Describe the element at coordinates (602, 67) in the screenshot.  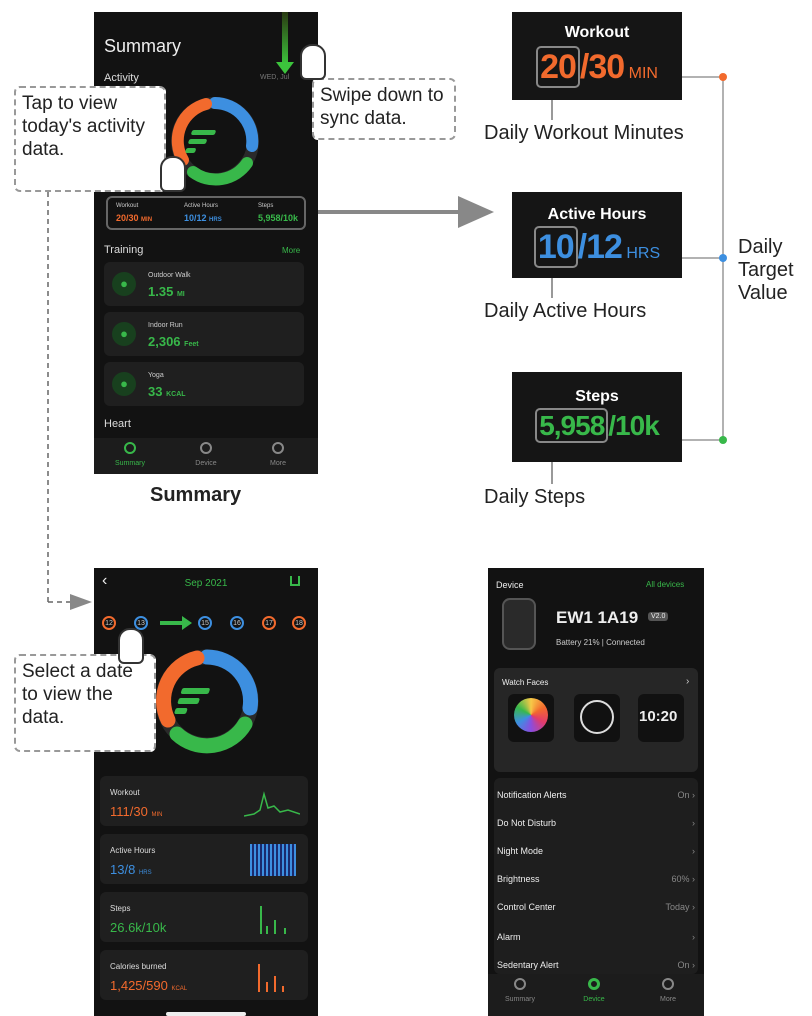
I see `workout-target: /30` at that location.